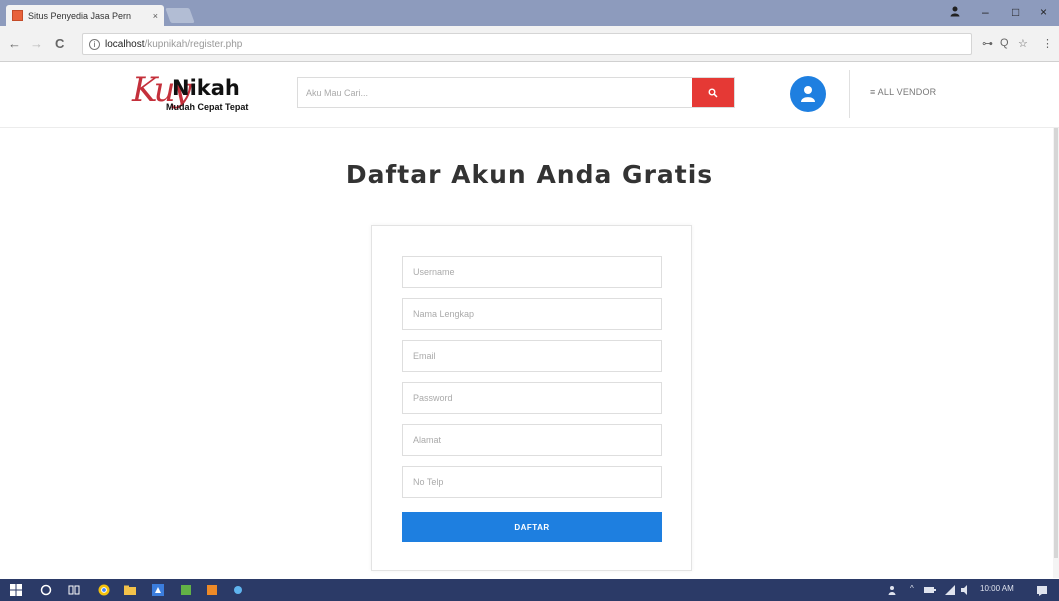 This screenshot has width=1059, height=601. I want to click on all-vendor-link: ≡ ALL VENDOR, so click(903, 92).